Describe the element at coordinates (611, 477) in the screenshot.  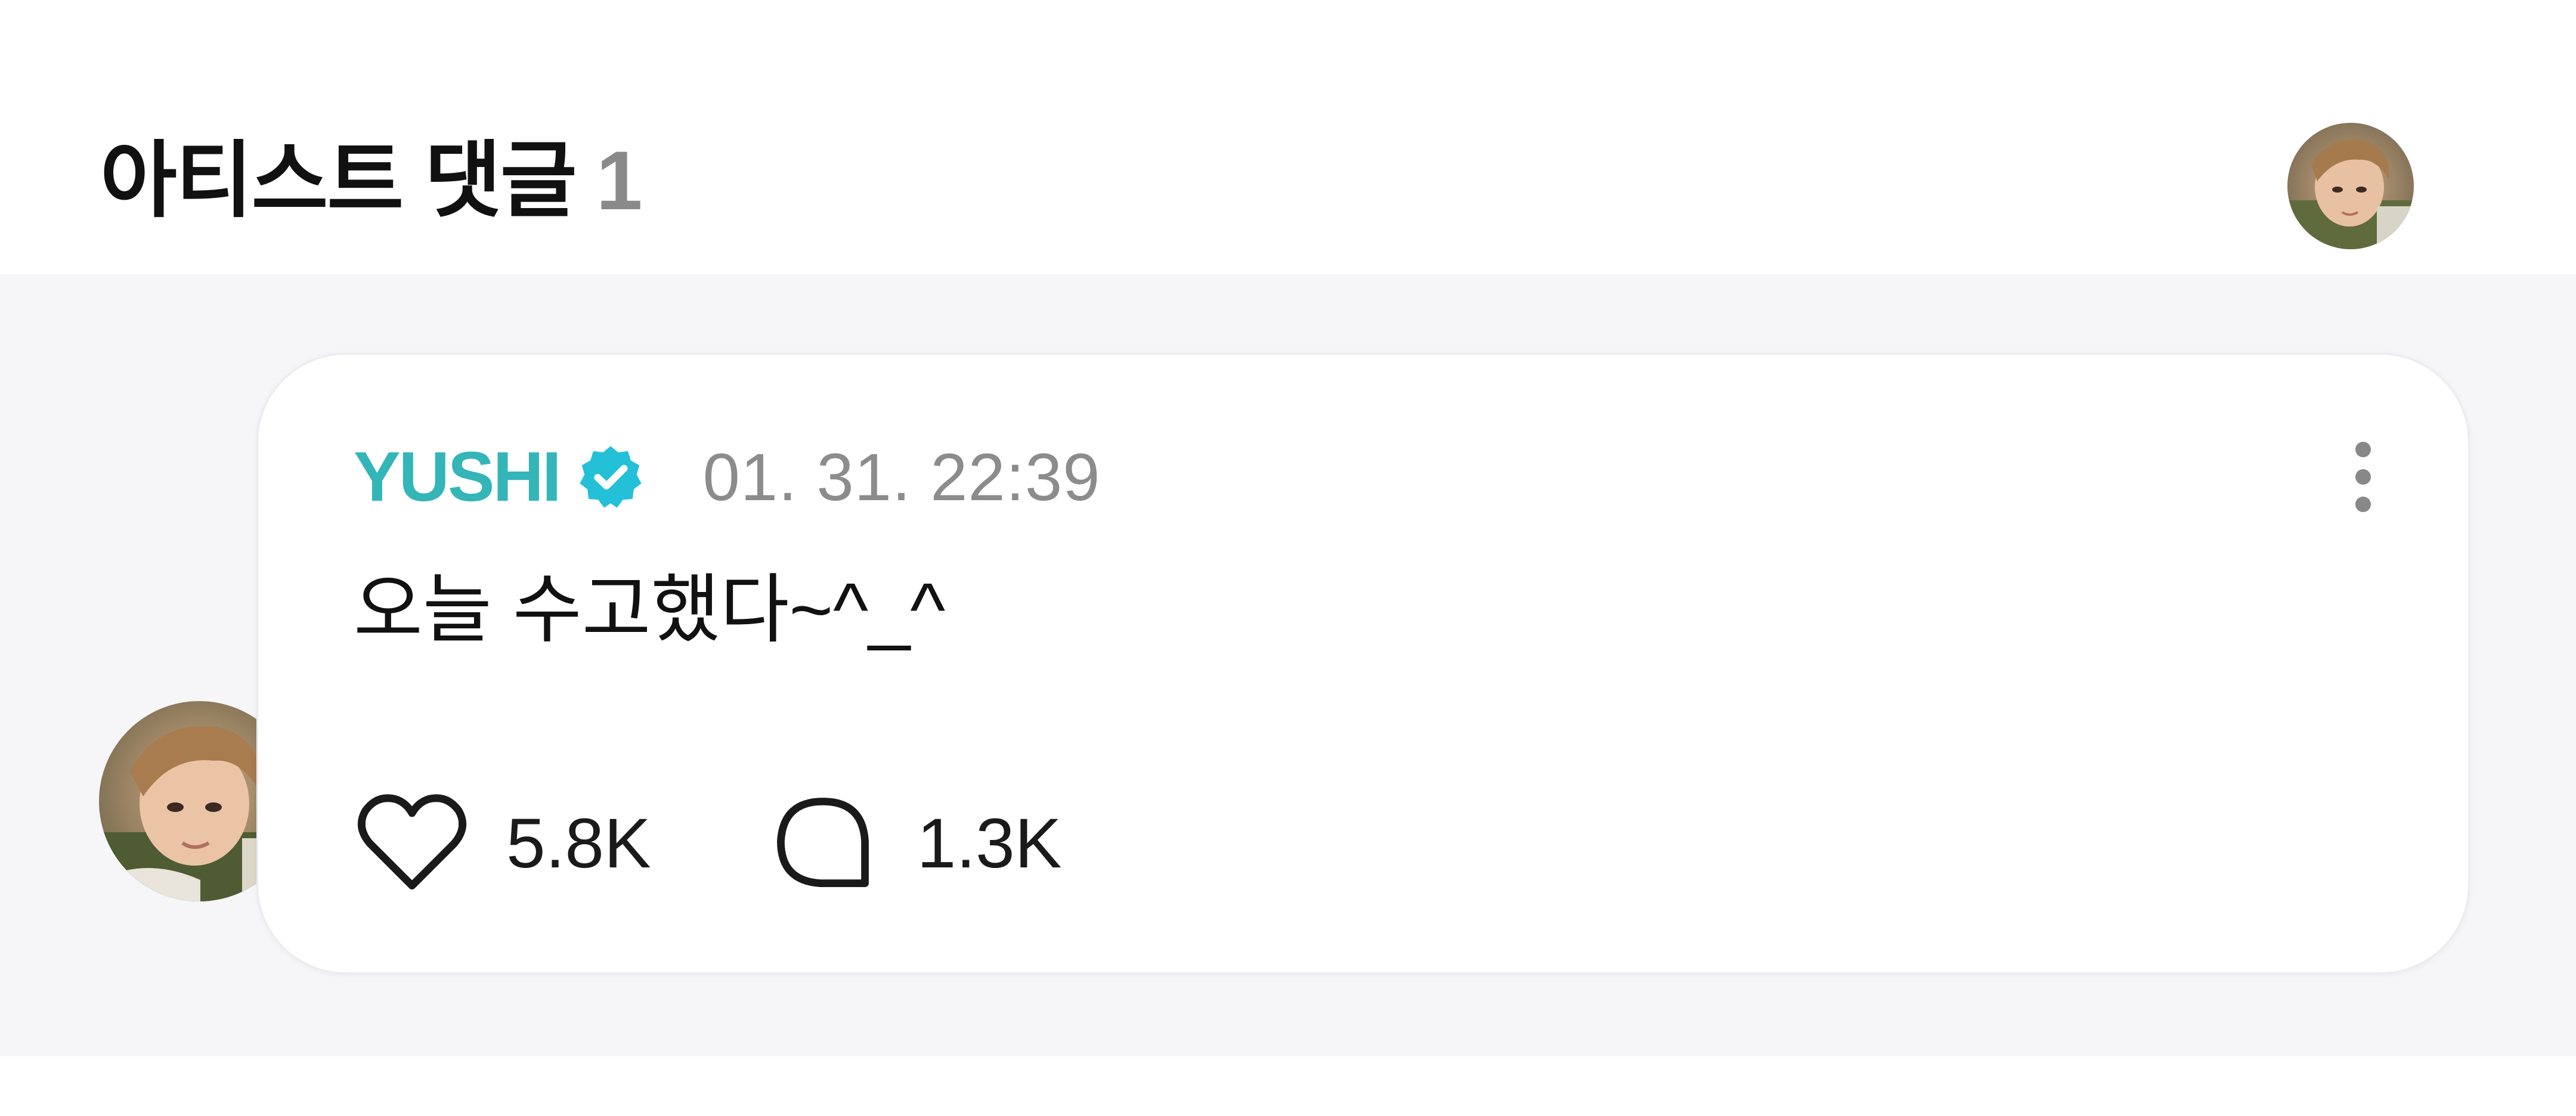
I see `verified-badge-icon` at that location.